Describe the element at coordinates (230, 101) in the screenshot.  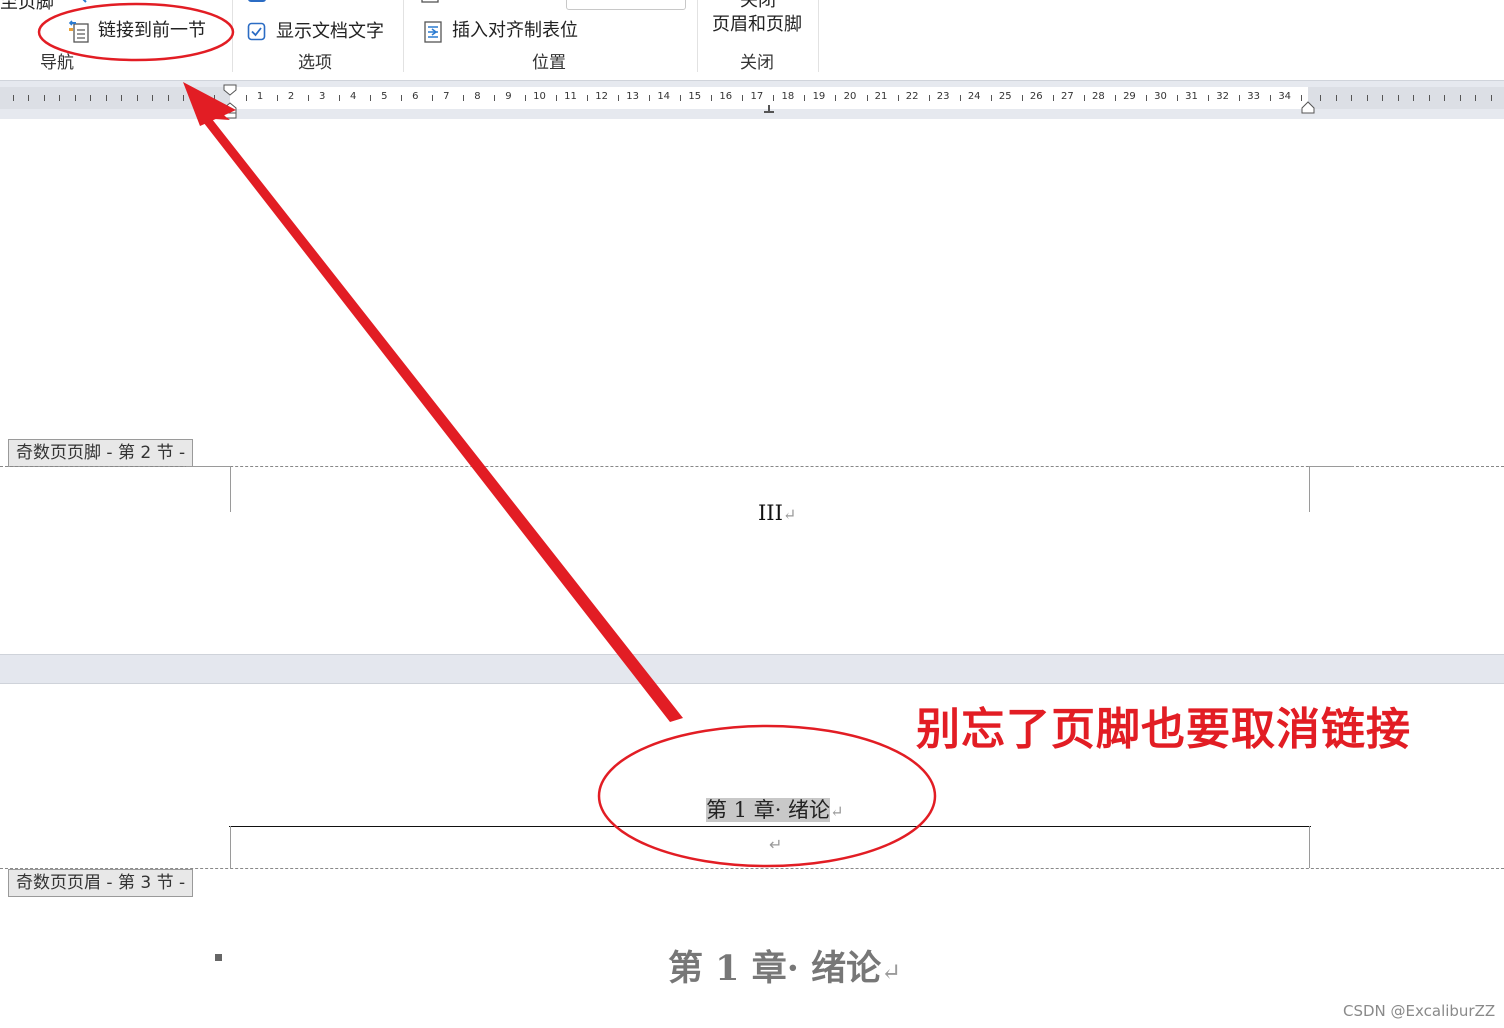
I see `indent-marker` at that location.